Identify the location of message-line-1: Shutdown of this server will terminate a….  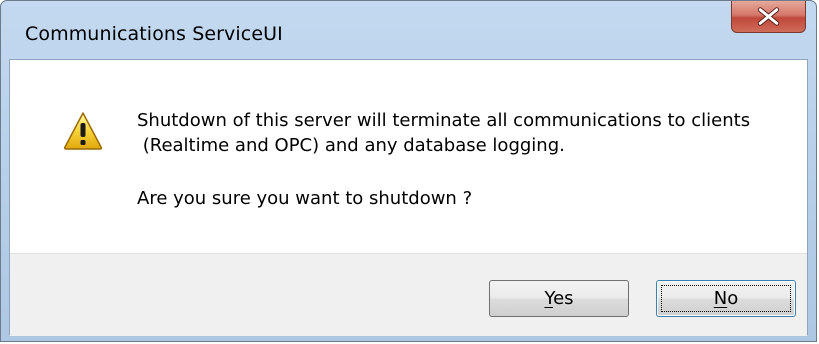
(444, 120).